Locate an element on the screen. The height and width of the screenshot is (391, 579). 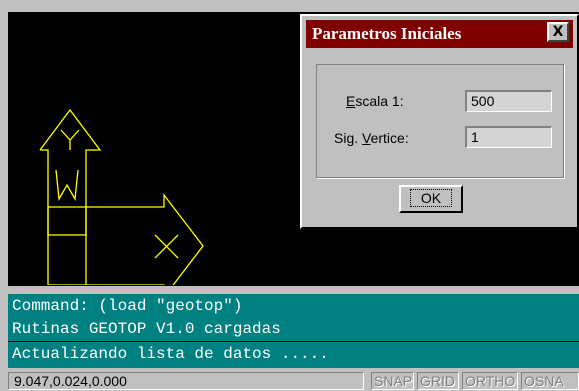
dialog-title: Parametros Iniciales is located at coordinates (439, 34).